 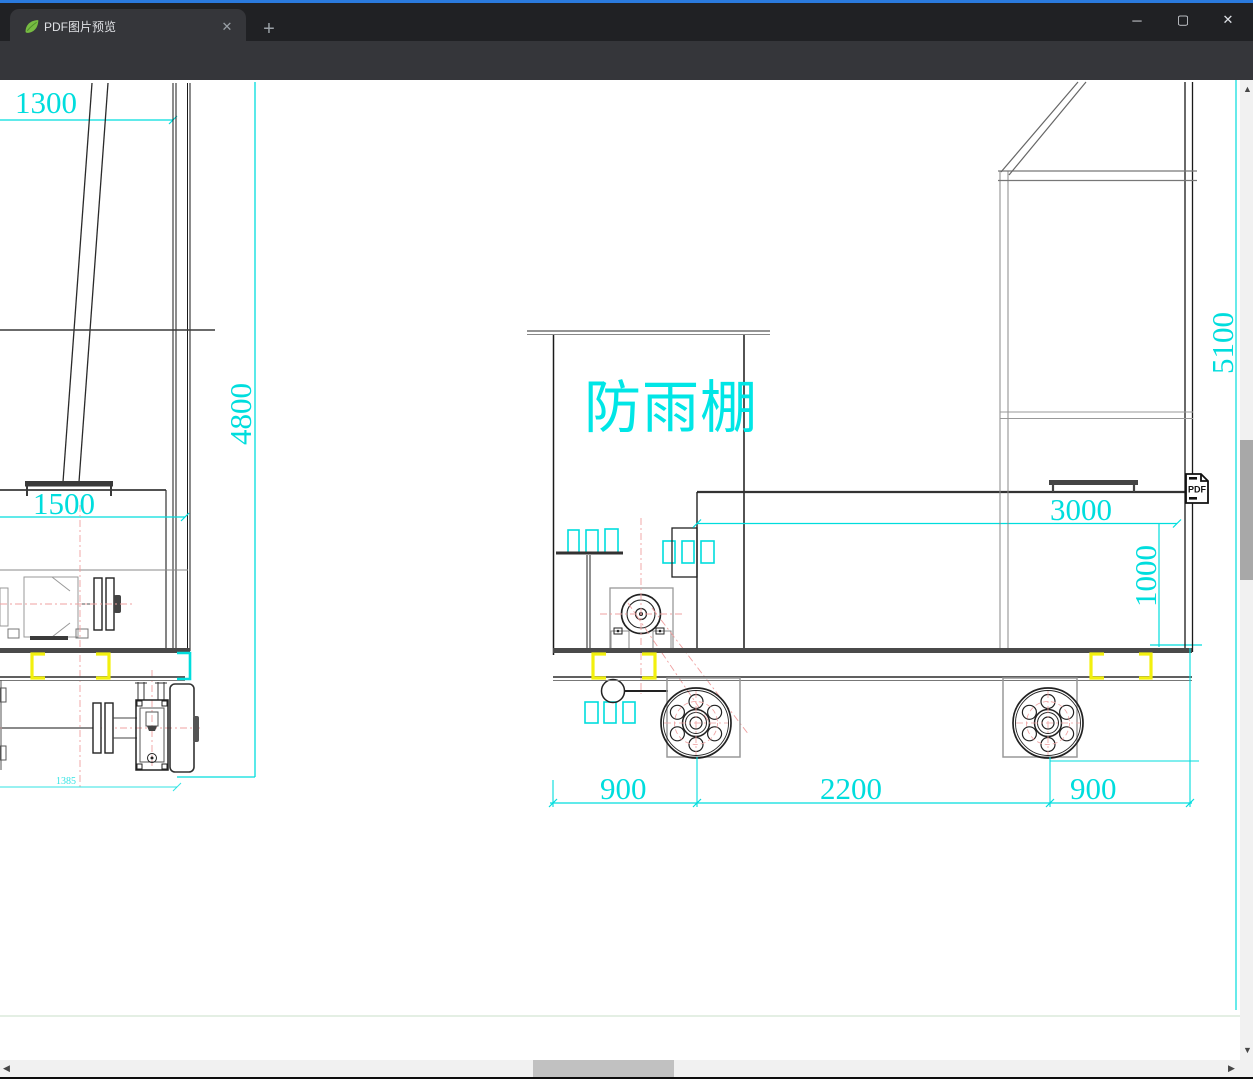 I want to click on horizontal-scrollbar: ◀ ▶, so click(x=626, y=1068).